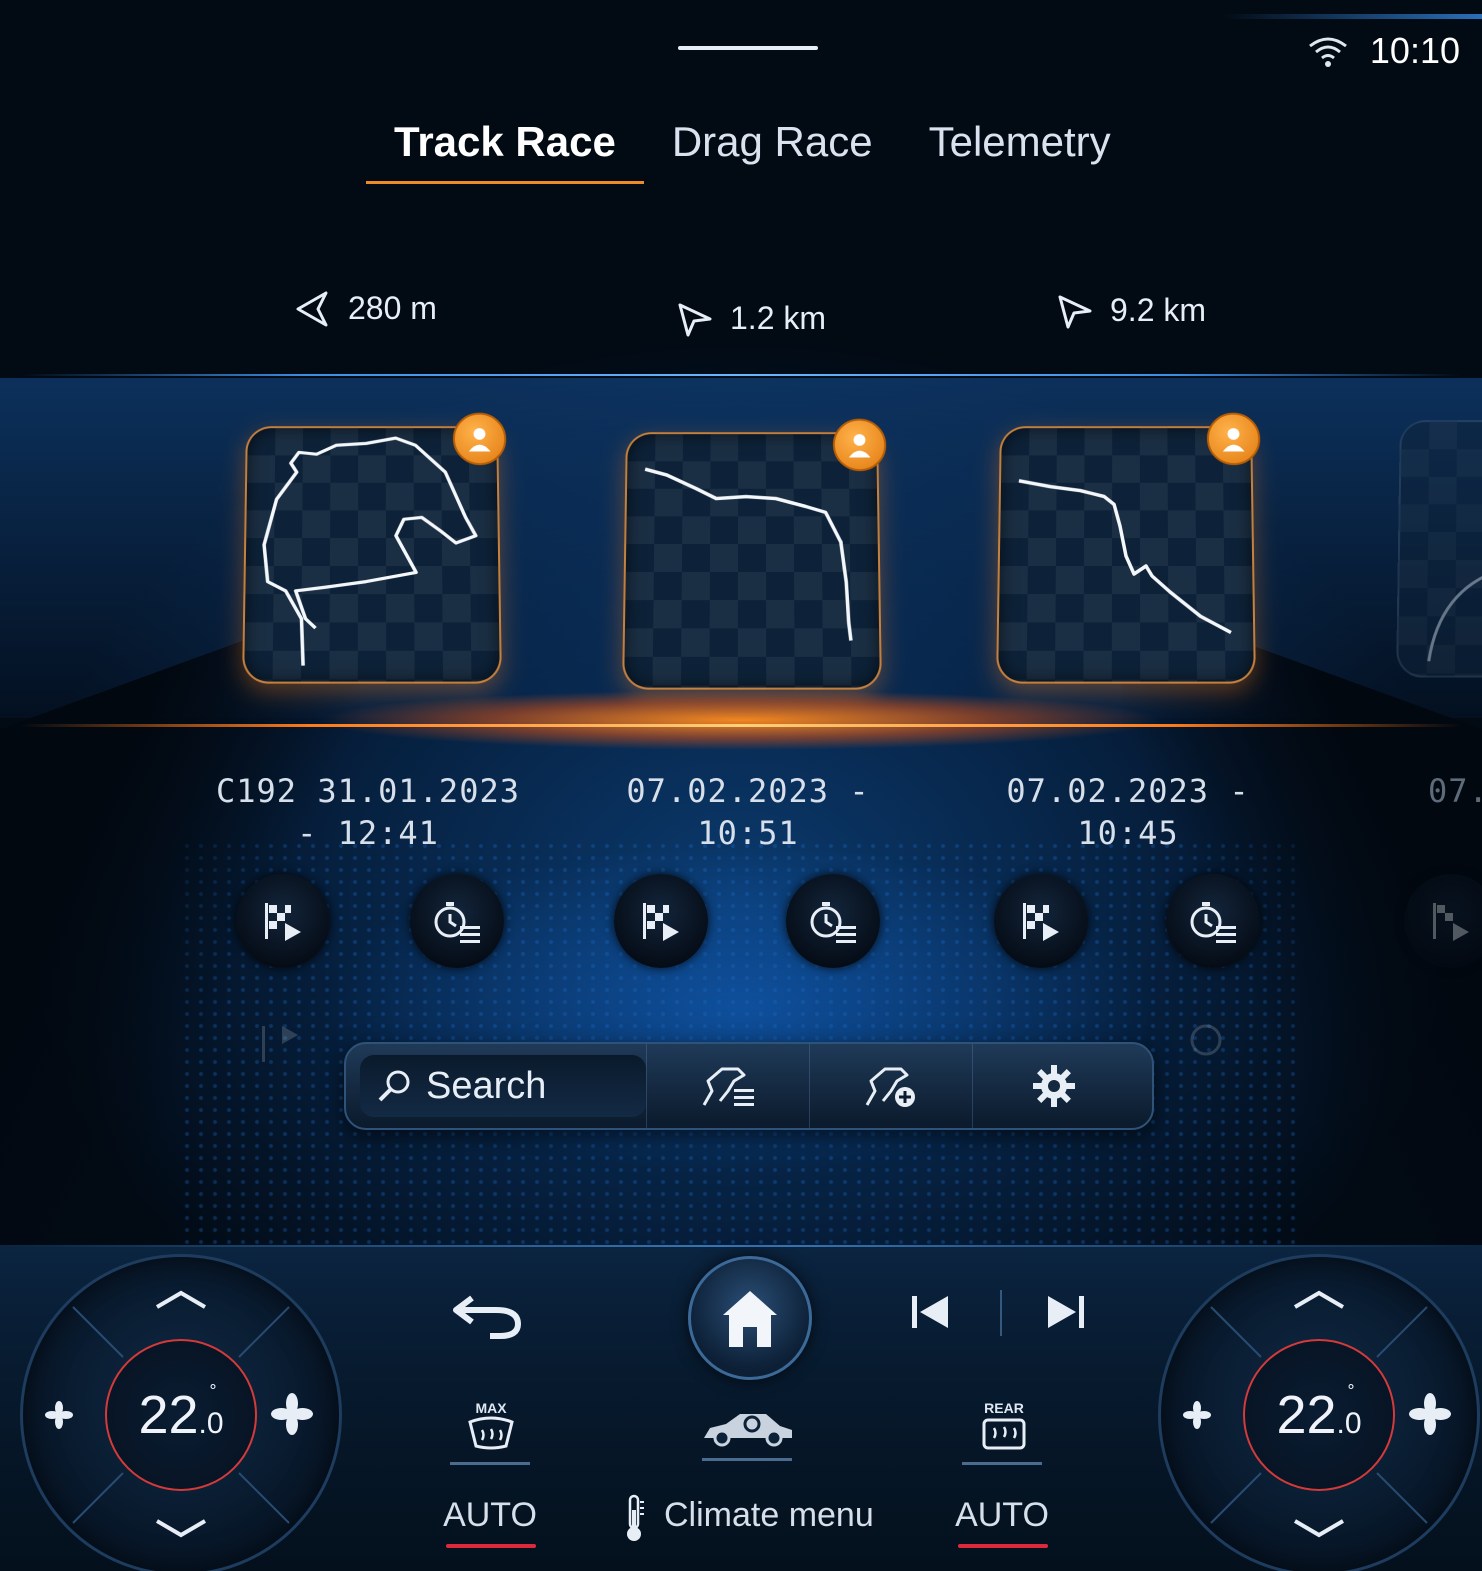  I want to click on track-distance-2: 1.2 km, so click(751, 318).